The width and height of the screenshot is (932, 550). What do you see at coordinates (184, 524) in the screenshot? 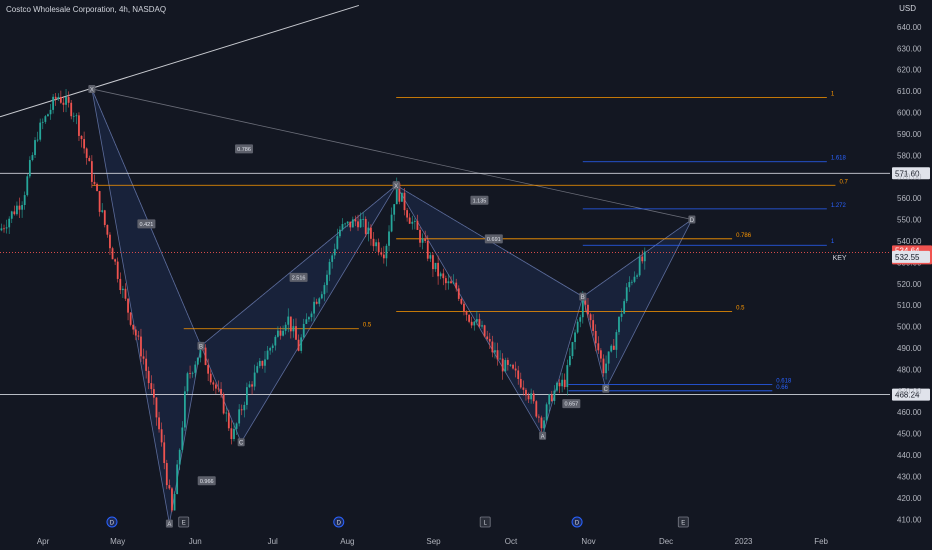
I see `event-marker-label-1: E` at bounding box center [184, 524].